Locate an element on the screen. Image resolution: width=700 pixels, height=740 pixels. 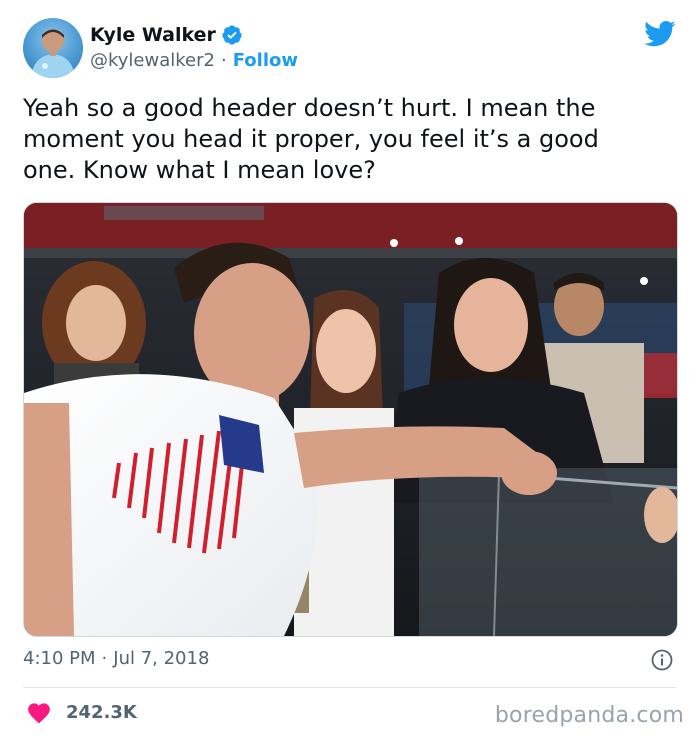
tweet-date: Jul 7, 2018 is located at coordinates (161, 658).